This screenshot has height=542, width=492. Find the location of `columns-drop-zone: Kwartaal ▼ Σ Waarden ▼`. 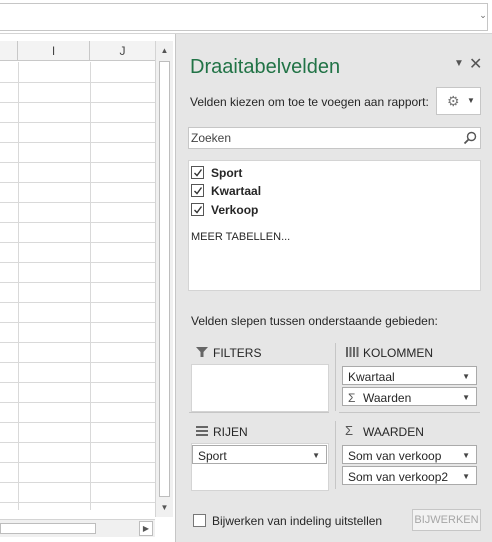

columns-drop-zone: Kwartaal ▼ Σ Waarden ▼ is located at coordinates (410, 388).